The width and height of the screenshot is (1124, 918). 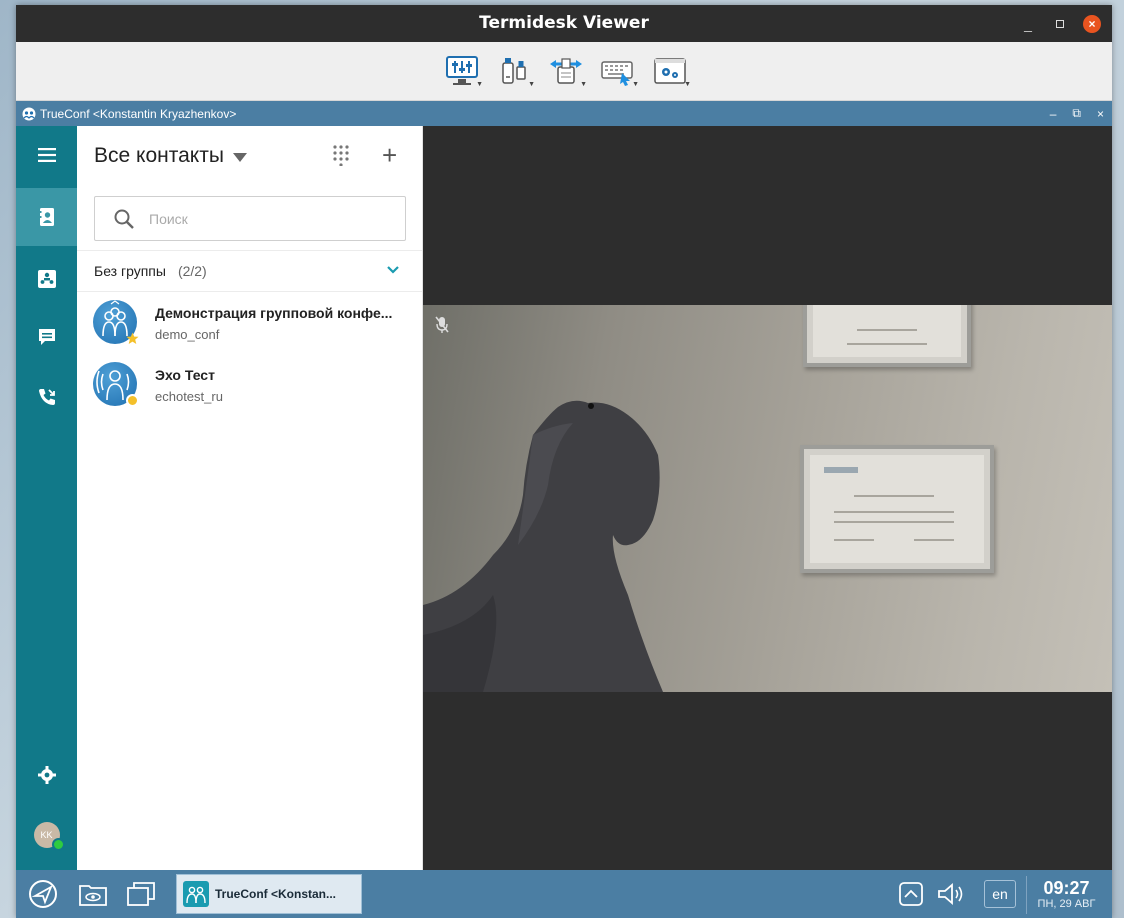 What do you see at coordinates (196, 894) in the screenshot?
I see `trueconf-app-icon` at bounding box center [196, 894].